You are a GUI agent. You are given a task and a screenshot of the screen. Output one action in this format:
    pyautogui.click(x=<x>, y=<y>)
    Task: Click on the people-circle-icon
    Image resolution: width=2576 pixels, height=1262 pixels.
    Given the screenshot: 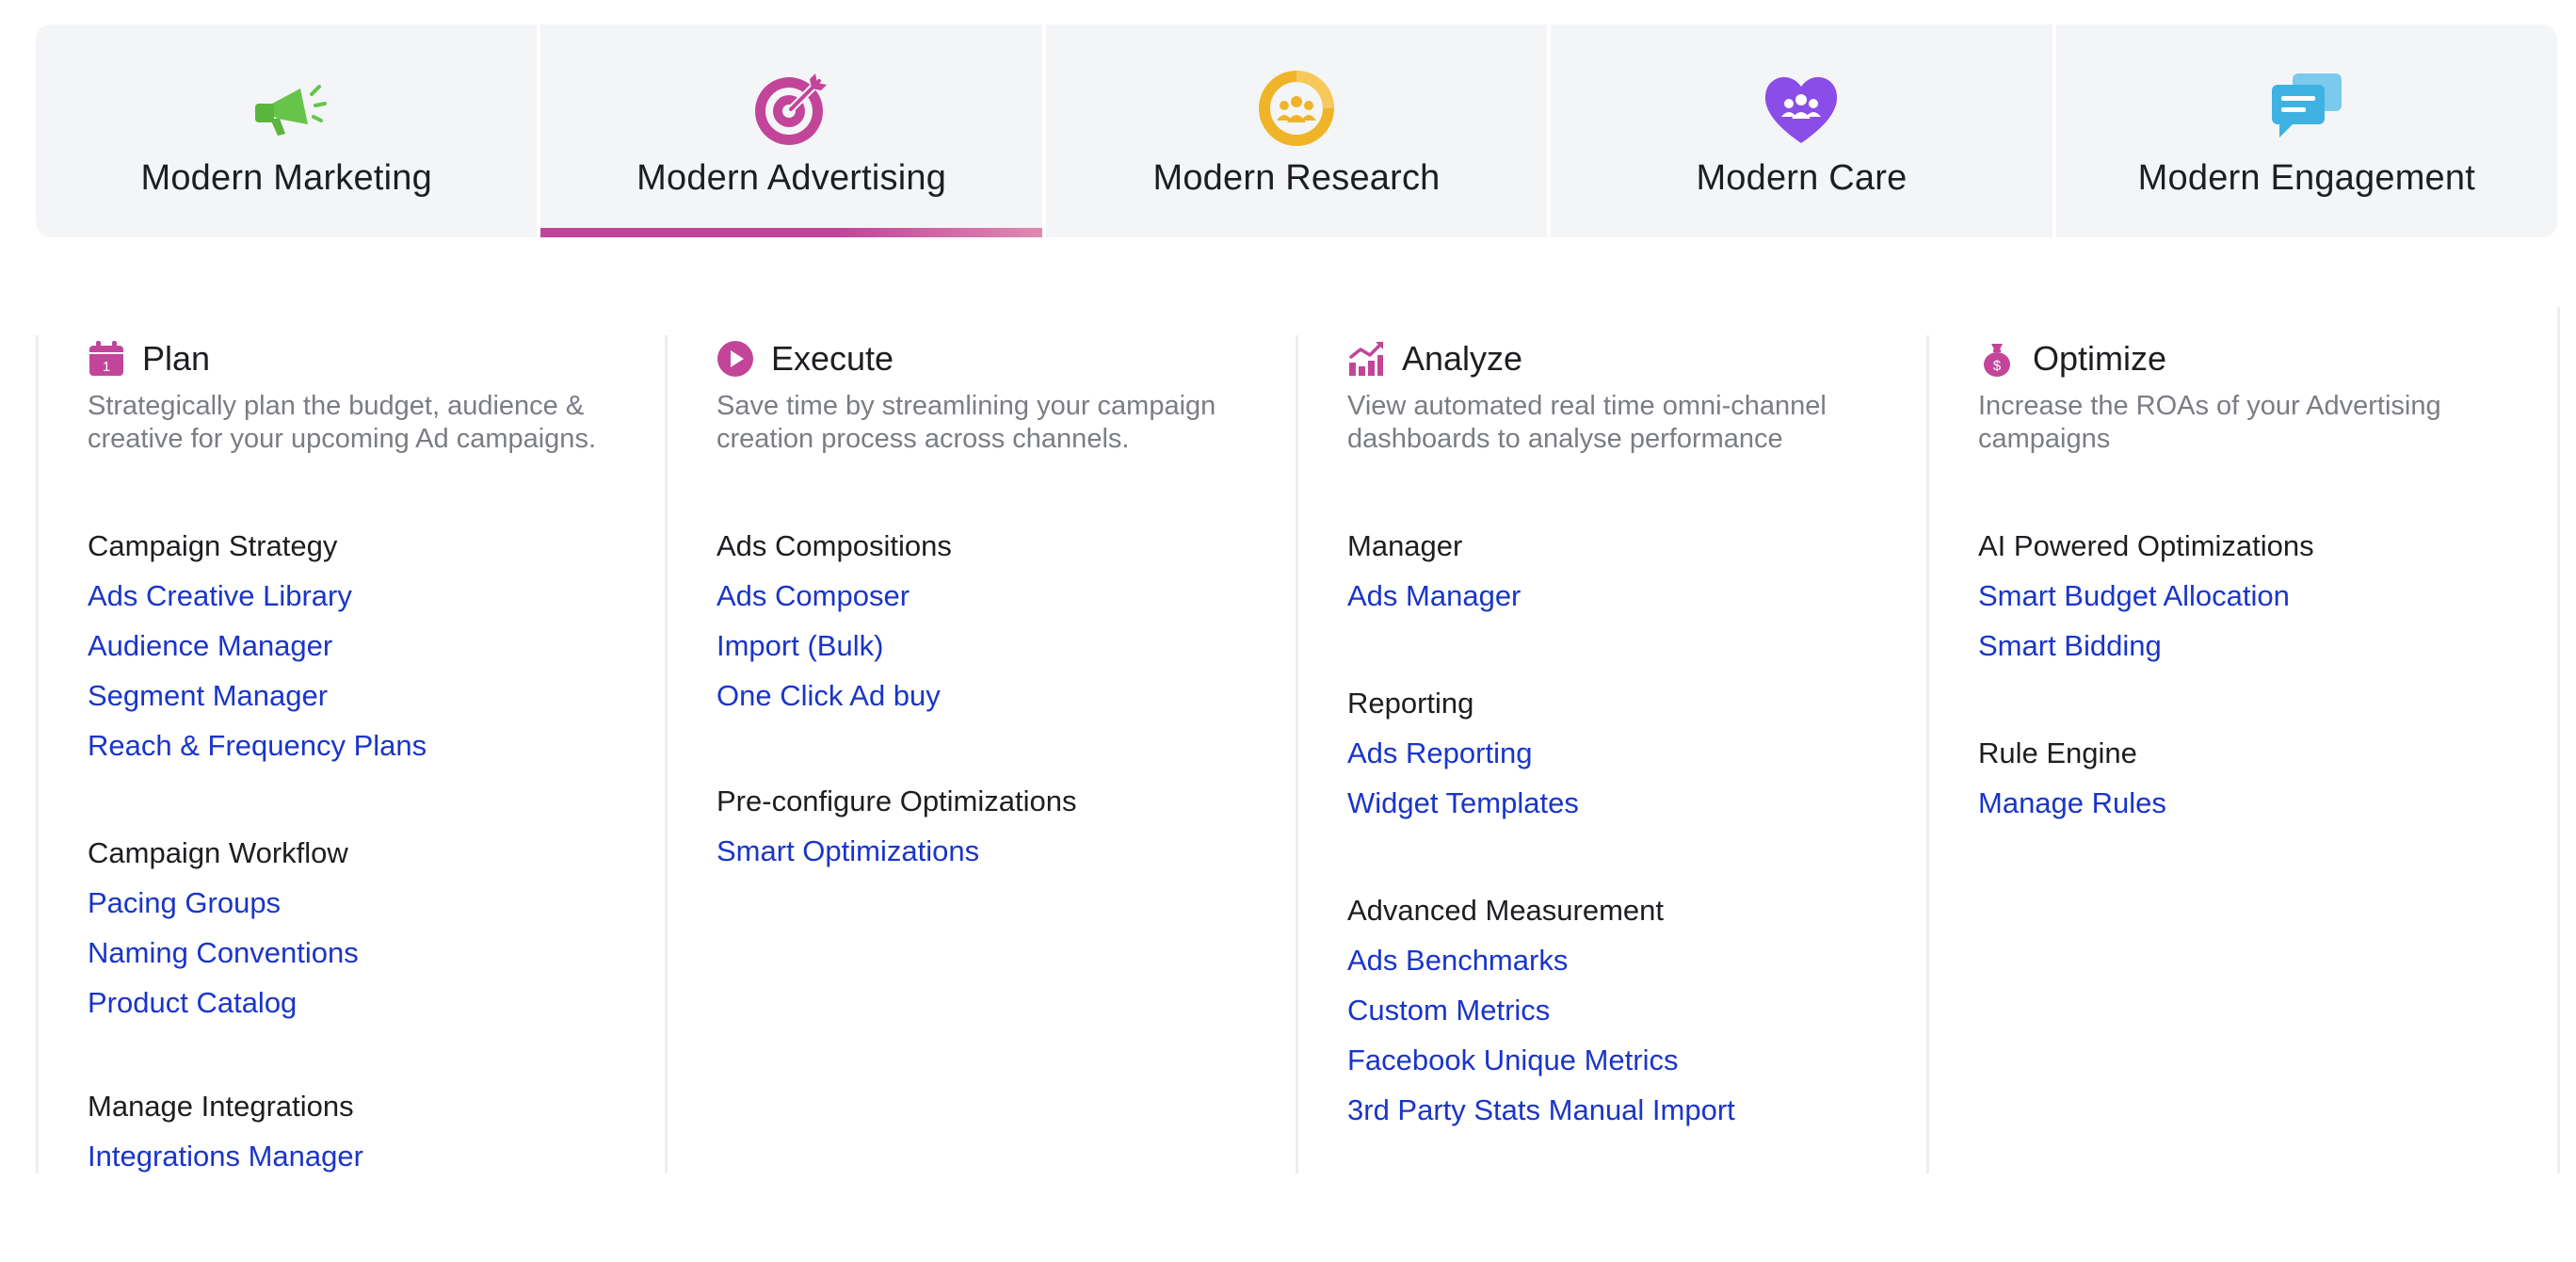 What is the action you would take?
    pyautogui.click(x=1296, y=109)
    